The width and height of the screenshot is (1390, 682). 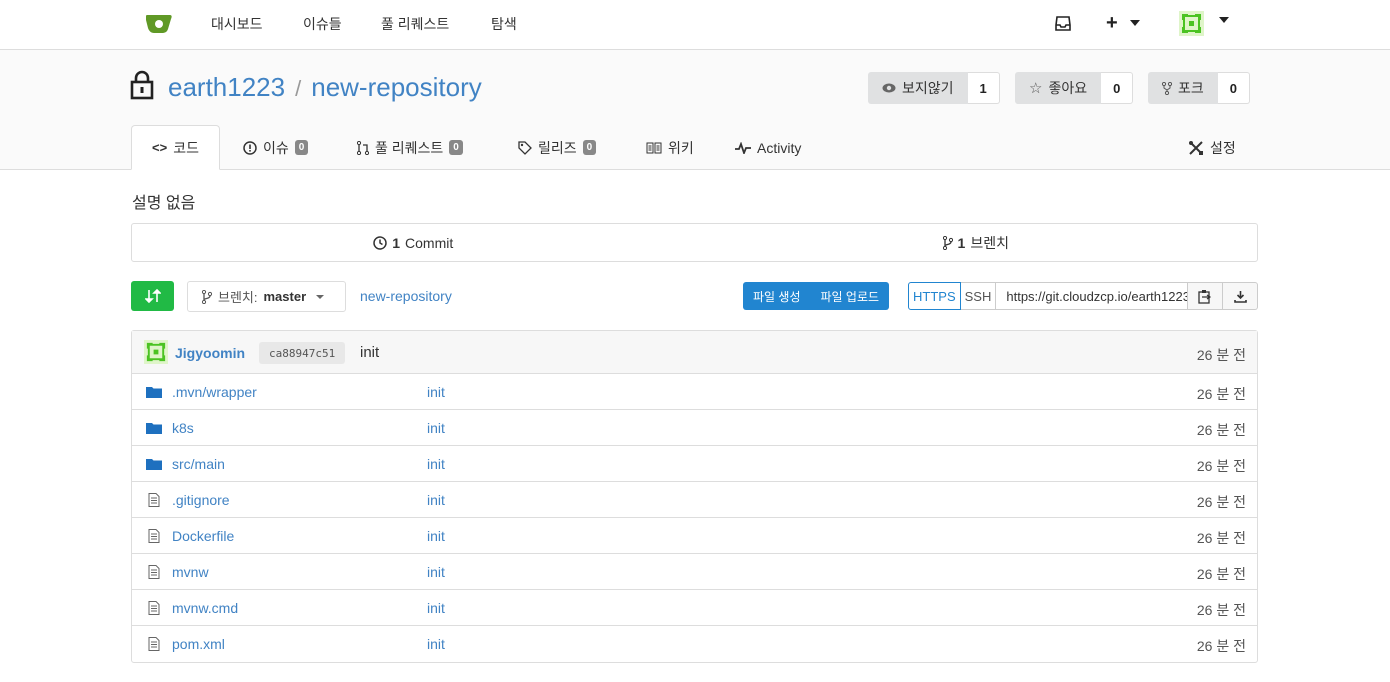 What do you see at coordinates (302, 353) in the screenshot?
I see `commit-sha-button: ca88947c51` at bounding box center [302, 353].